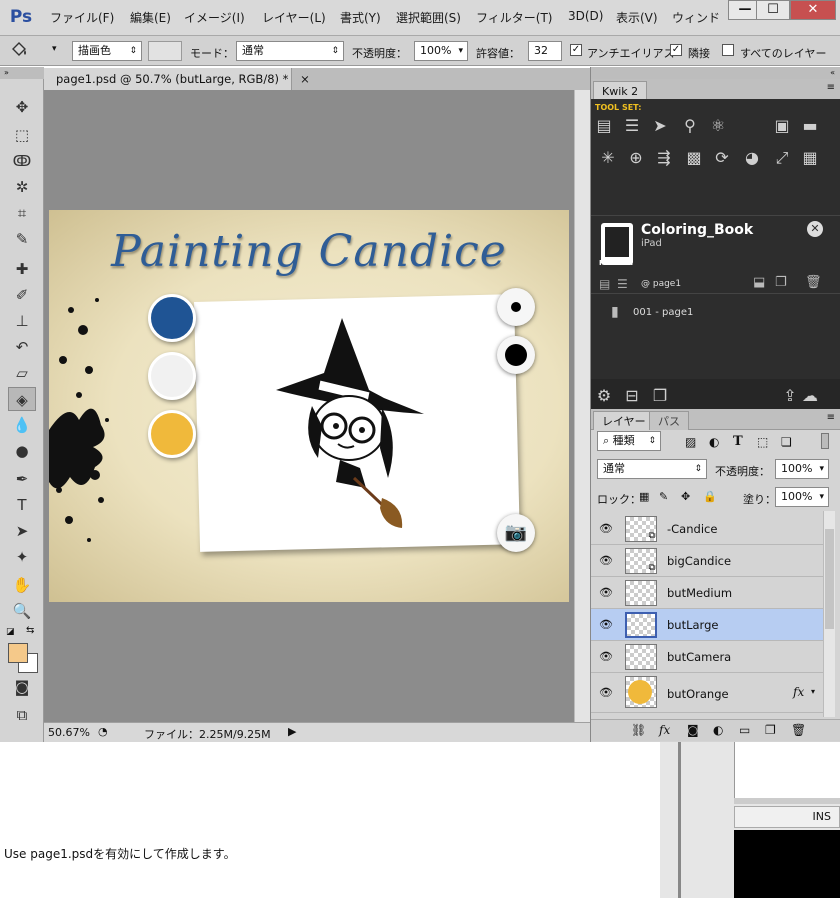 This screenshot has height=898, width=840. Describe the element at coordinates (644, 496) in the screenshot. I see `lock-transparent-icon: ▦` at that location.